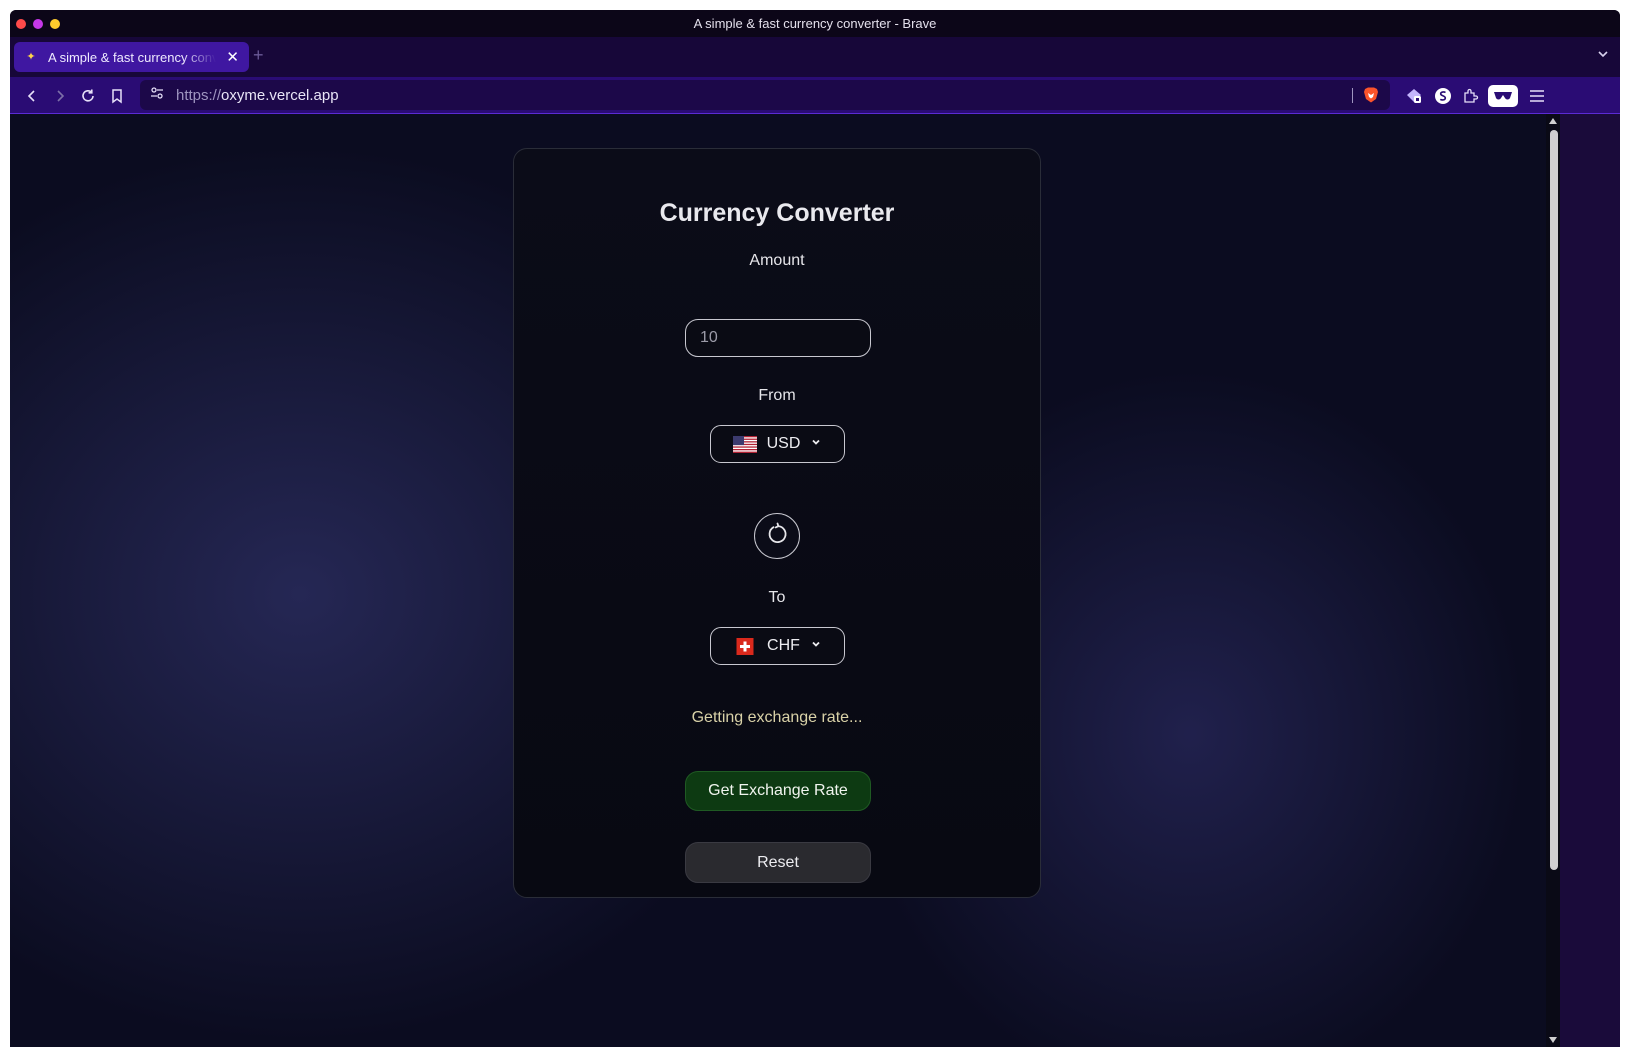 The height and width of the screenshot is (1056, 1630). I want to click on amount-label: Amount, so click(777, 260).